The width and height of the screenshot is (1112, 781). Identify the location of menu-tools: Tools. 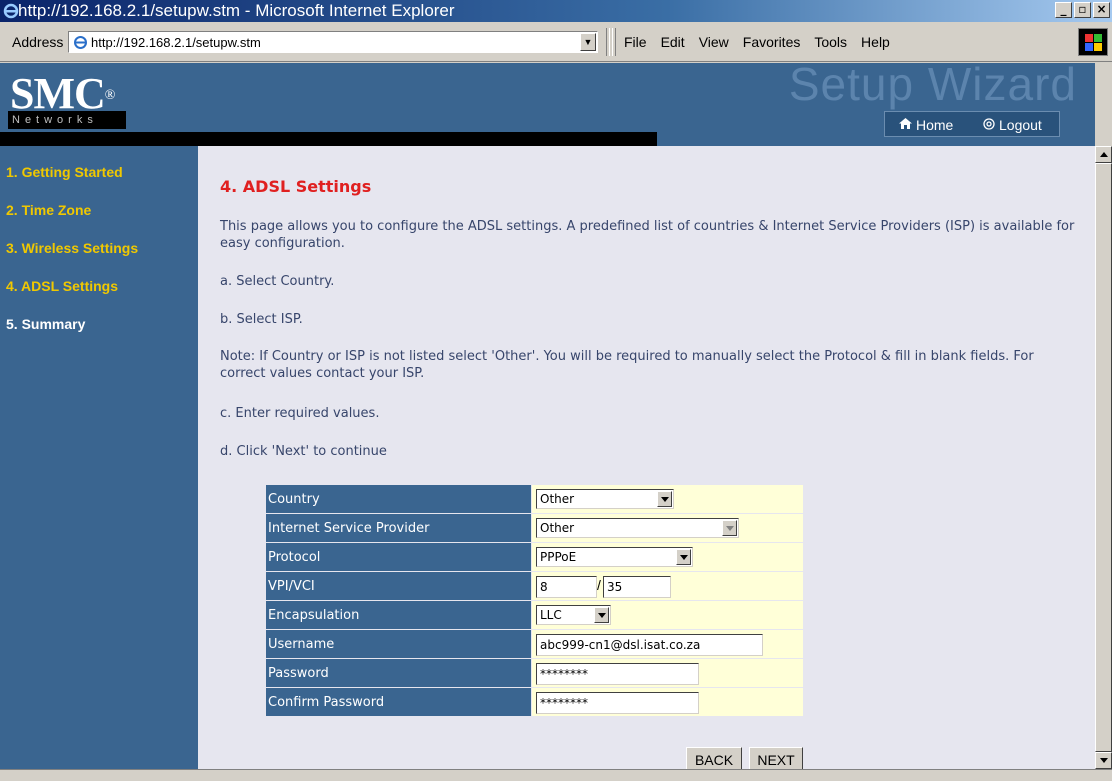
(830, 42).